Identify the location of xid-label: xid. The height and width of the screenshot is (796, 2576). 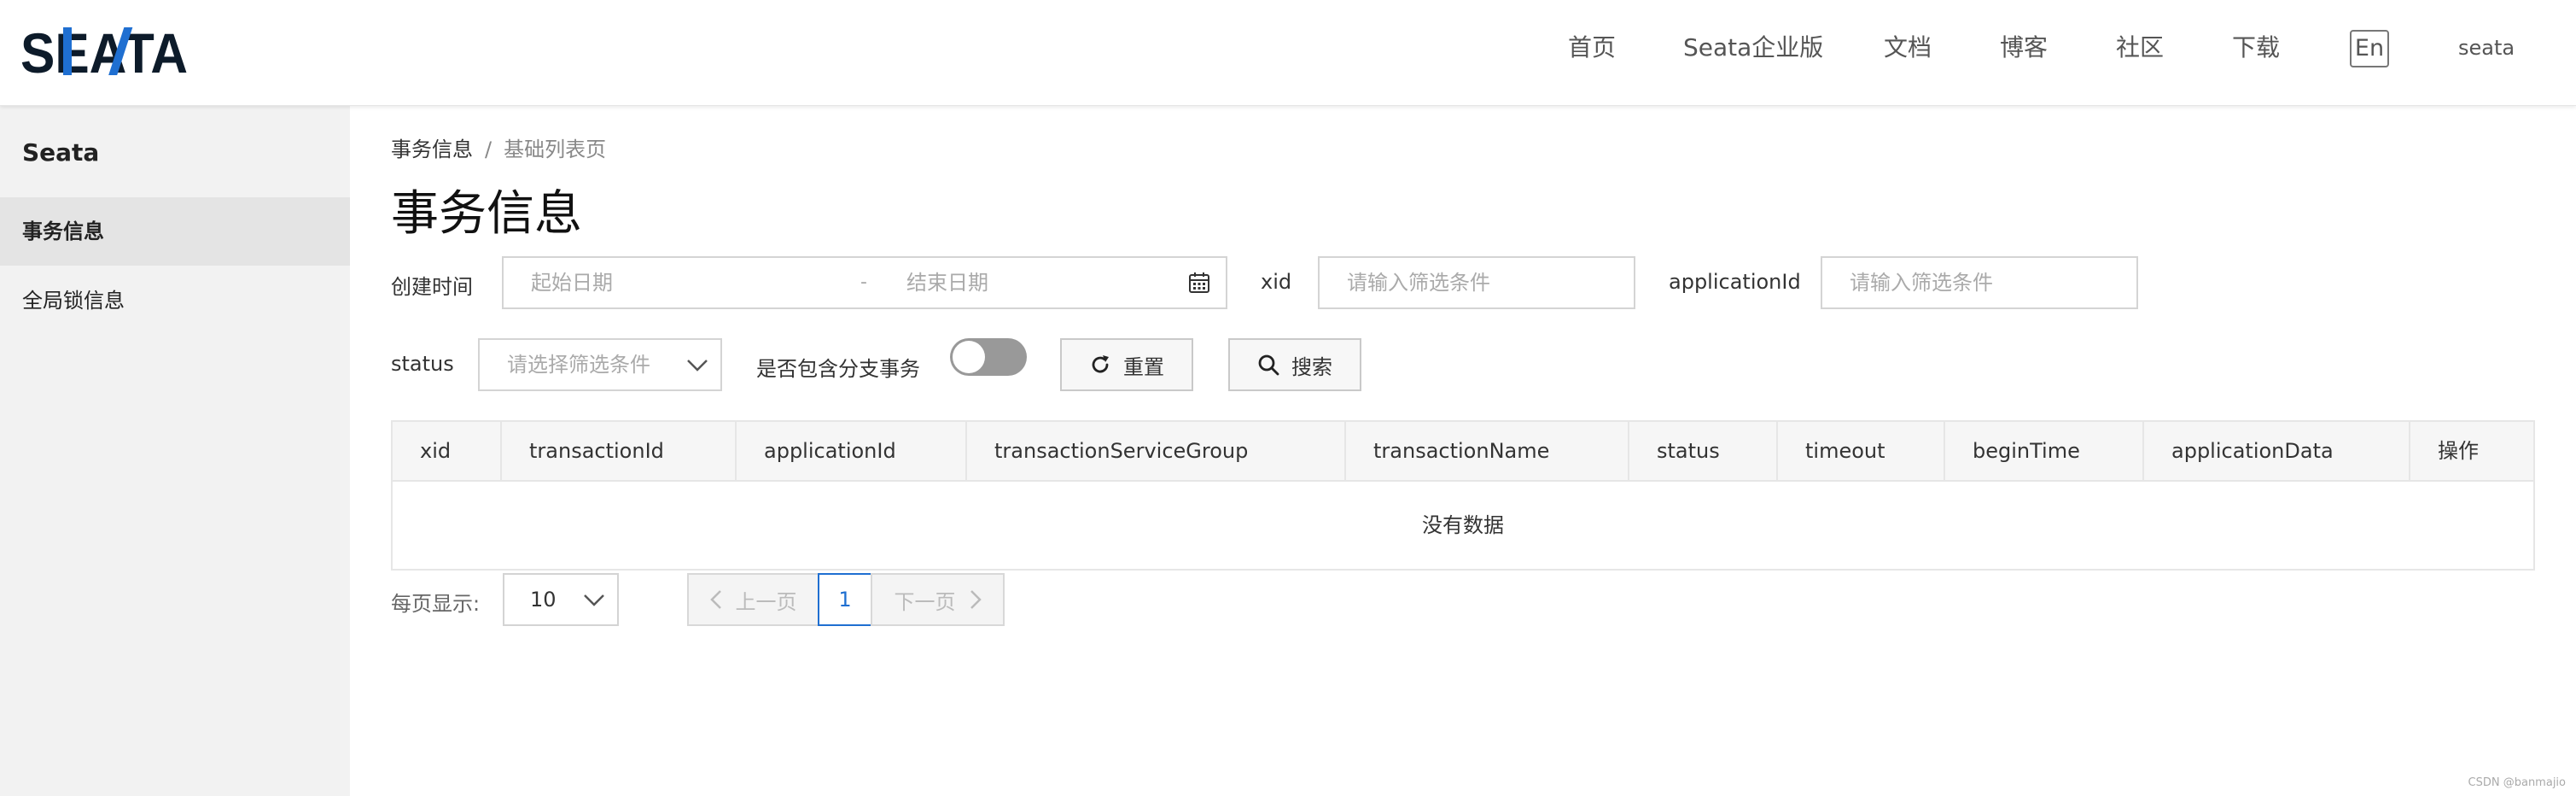
(1276, 282).